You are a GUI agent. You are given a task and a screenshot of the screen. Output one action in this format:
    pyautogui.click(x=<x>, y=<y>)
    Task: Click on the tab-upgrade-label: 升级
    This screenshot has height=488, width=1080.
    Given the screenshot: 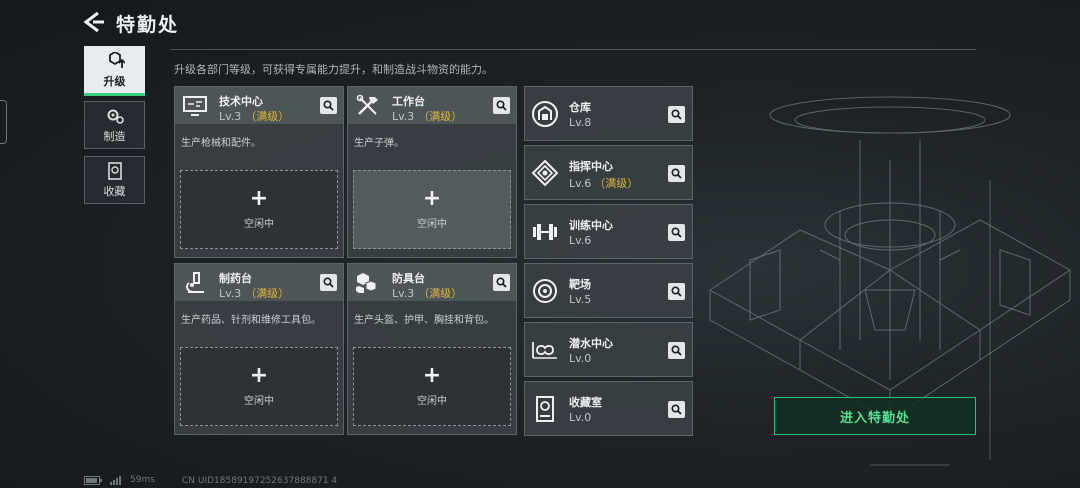 What is the action you would take?
    pyautogui.click(x=114, y=81)
    